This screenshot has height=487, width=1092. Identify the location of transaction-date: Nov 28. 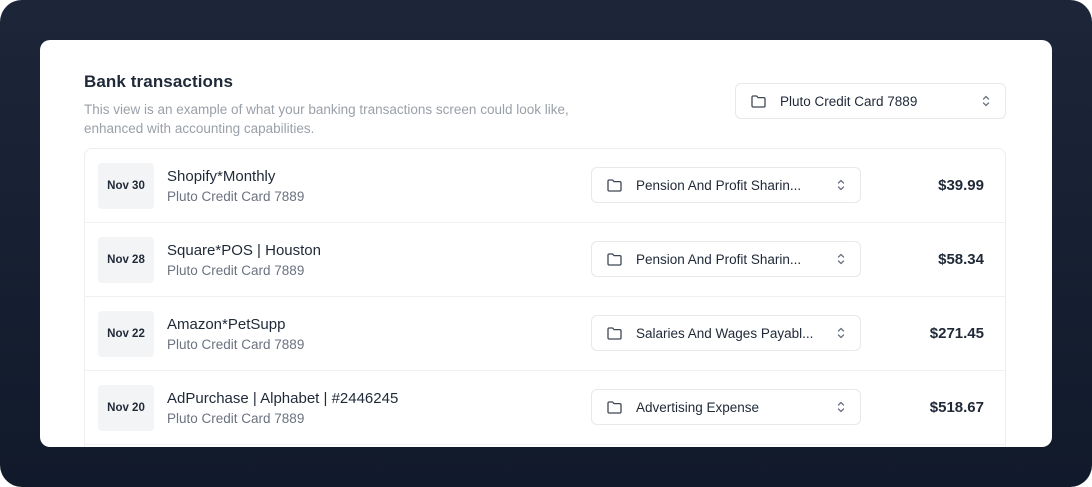
(126, 260).